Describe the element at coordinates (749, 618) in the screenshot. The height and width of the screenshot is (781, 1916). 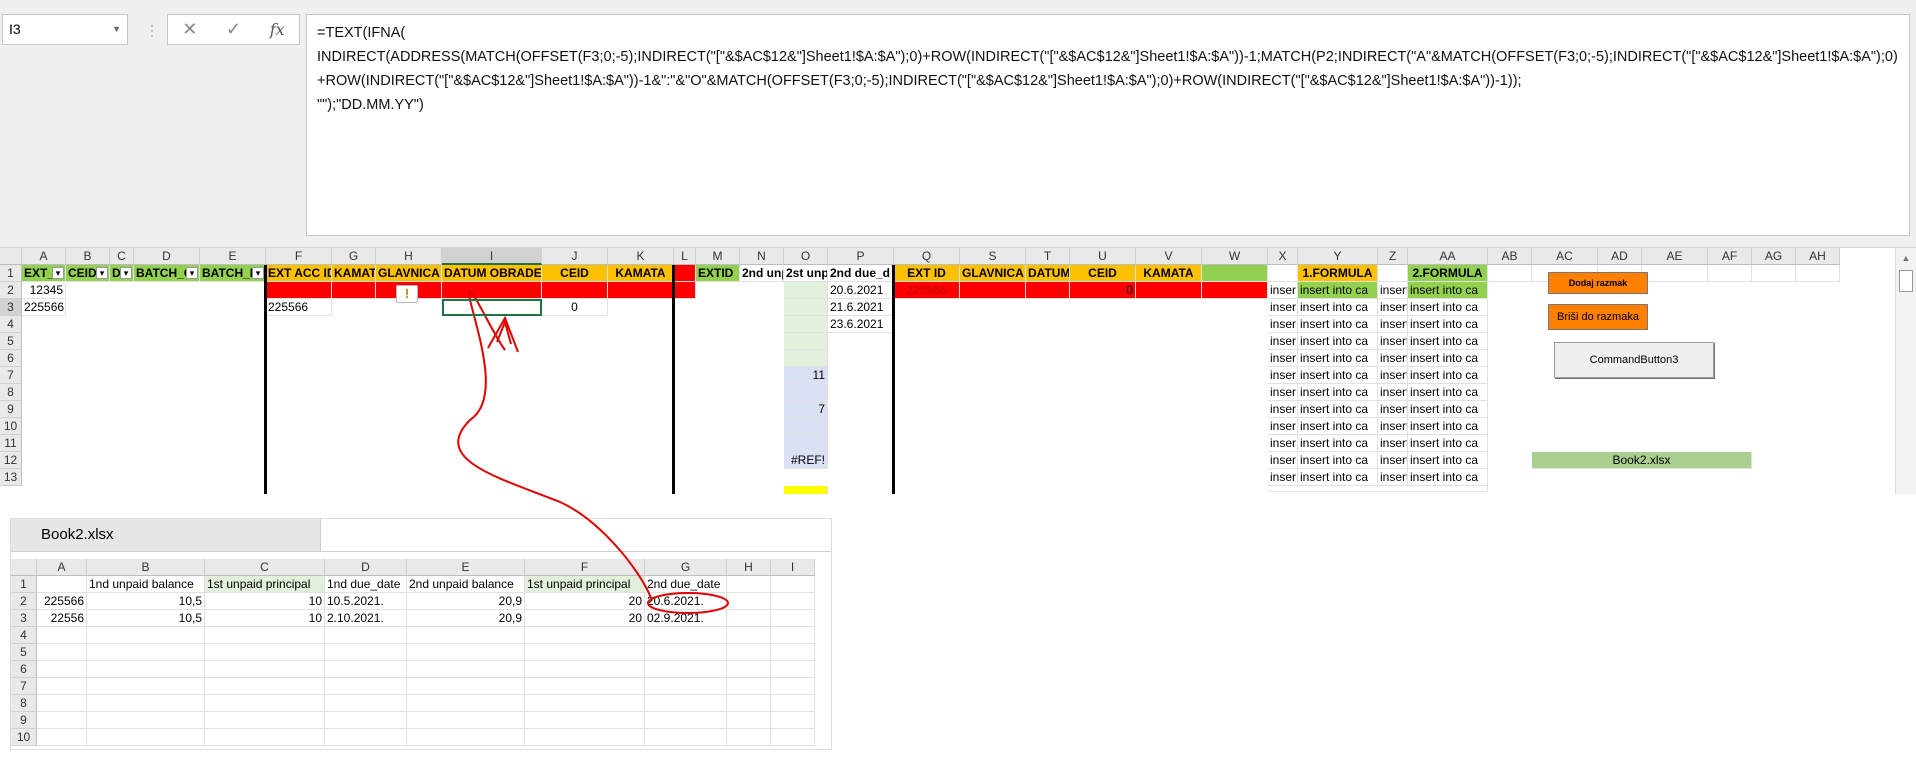
I see `book2-cell-h3` at that location.